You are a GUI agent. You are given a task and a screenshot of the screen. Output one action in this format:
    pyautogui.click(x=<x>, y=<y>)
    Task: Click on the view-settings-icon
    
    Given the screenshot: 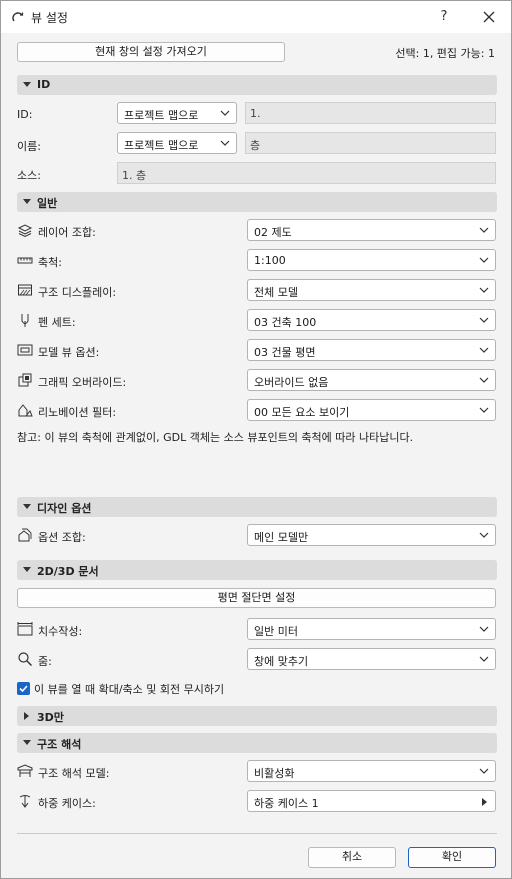 What is the action you would take?
    pyautogui.click(x=18, y=17)
    